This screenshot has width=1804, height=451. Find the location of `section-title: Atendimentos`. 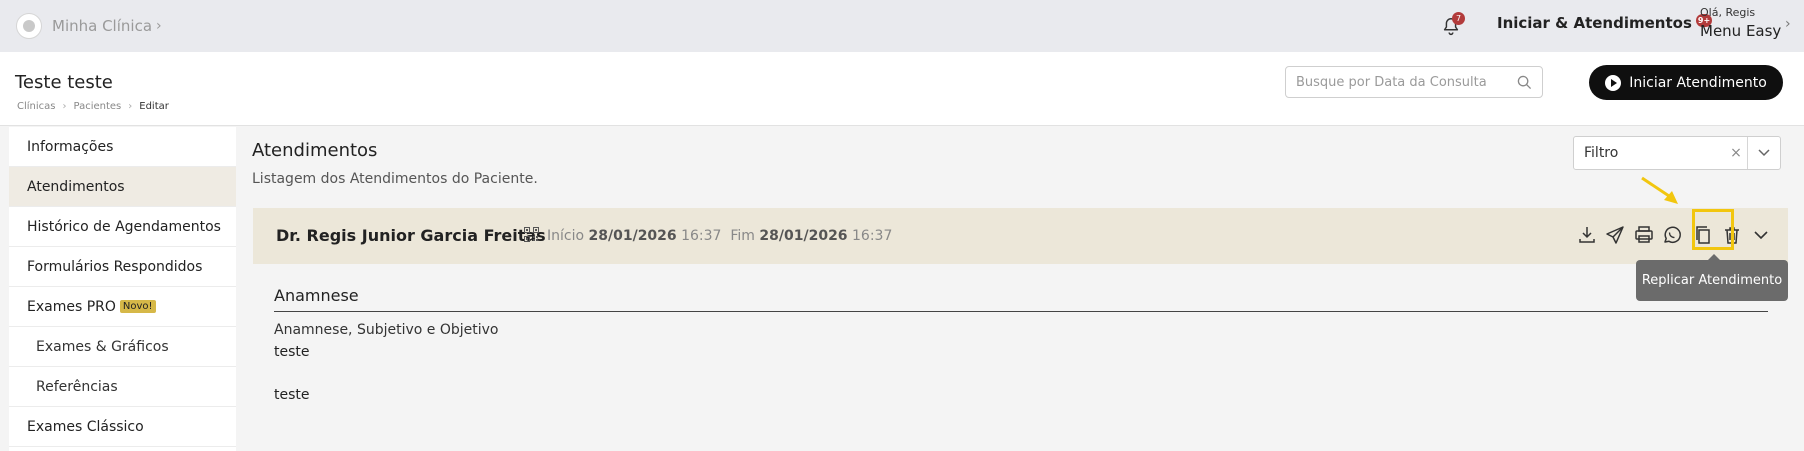

section-title: Atendimentos is located at coordinates (315, 150).